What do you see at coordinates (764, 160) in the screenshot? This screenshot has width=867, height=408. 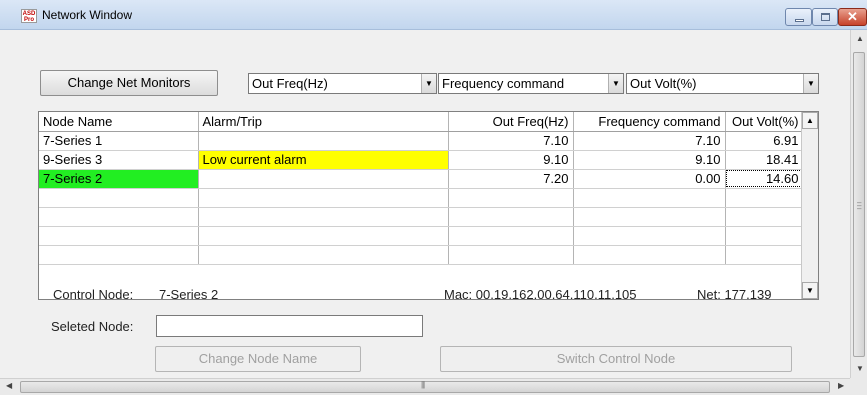 I see `cell-out-volt: 18.41` at bounding box center [764, 160].